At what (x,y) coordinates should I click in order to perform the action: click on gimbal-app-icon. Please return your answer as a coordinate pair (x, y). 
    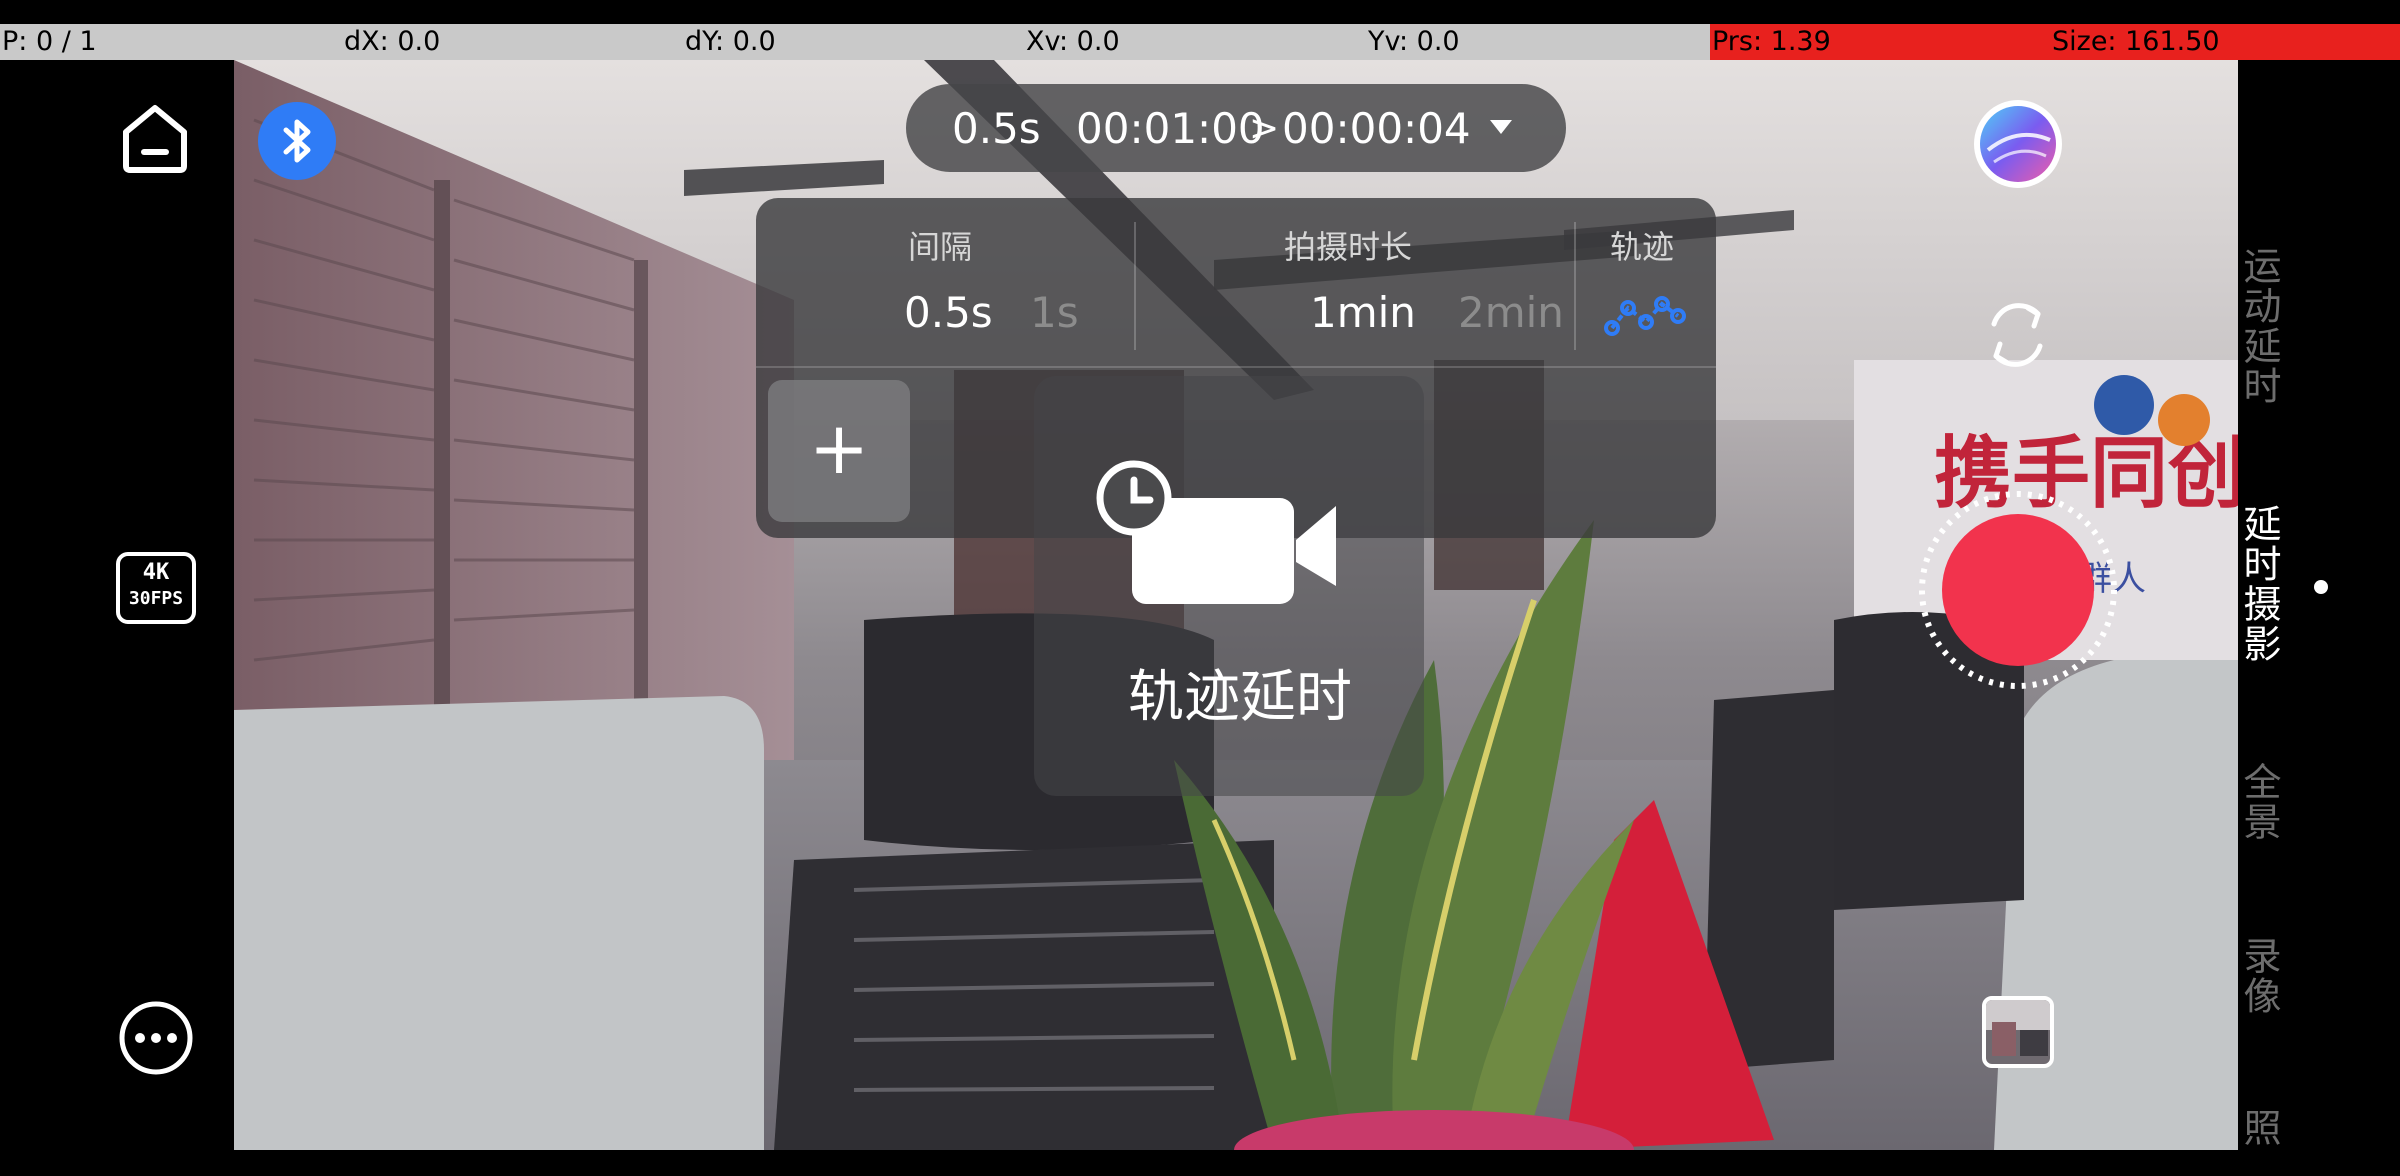
    Looking at the image, I should click on (2018, 144).